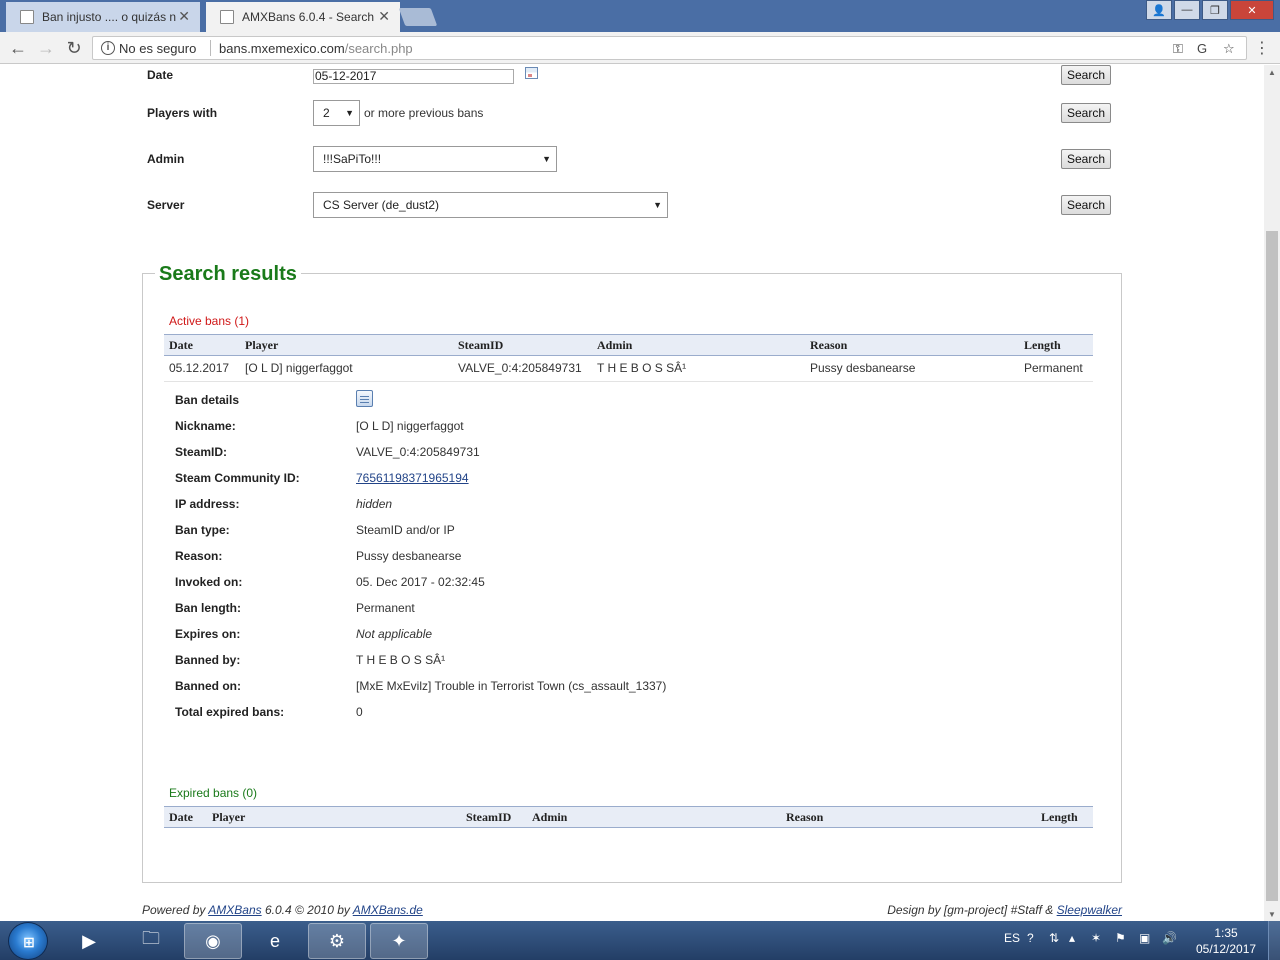 The image size is (1280, 960). What do you see at coordinates (275, 941) in the screenshot?
I see `internet-explorer-icon: e` at bounding box center [275, 941].